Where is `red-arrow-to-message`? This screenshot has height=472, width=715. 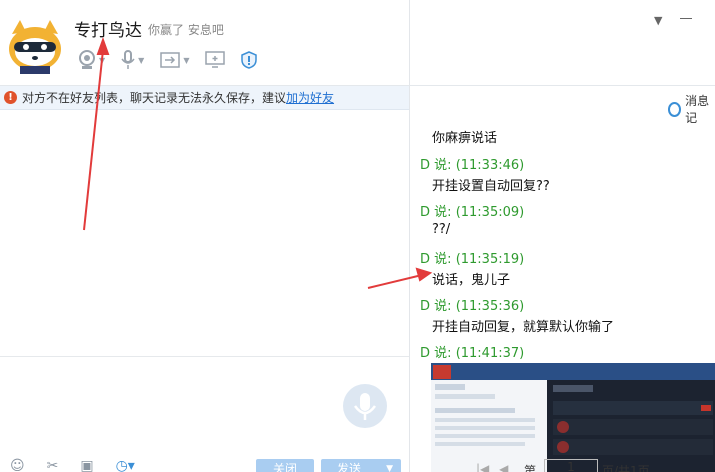
red-arrow-to-message is located at coordinates (395, 281).